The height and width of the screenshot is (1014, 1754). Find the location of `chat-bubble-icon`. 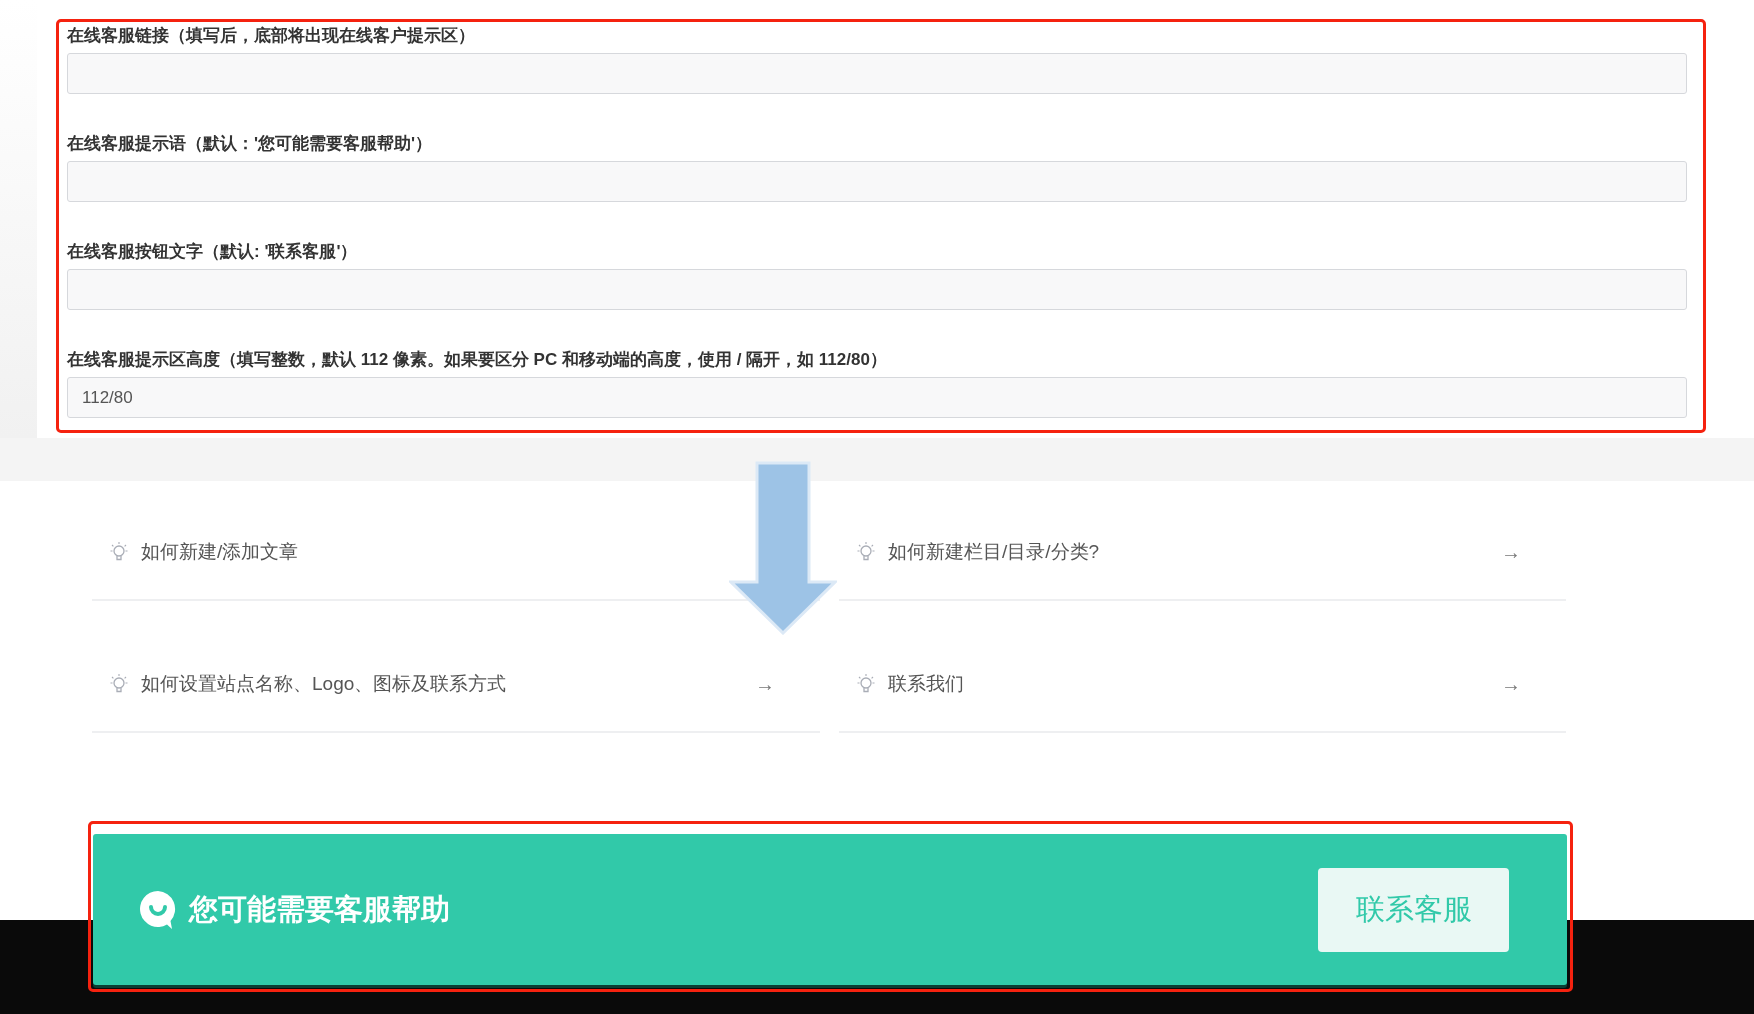

chat-bubble-icon is located at coordinates (158, 909).